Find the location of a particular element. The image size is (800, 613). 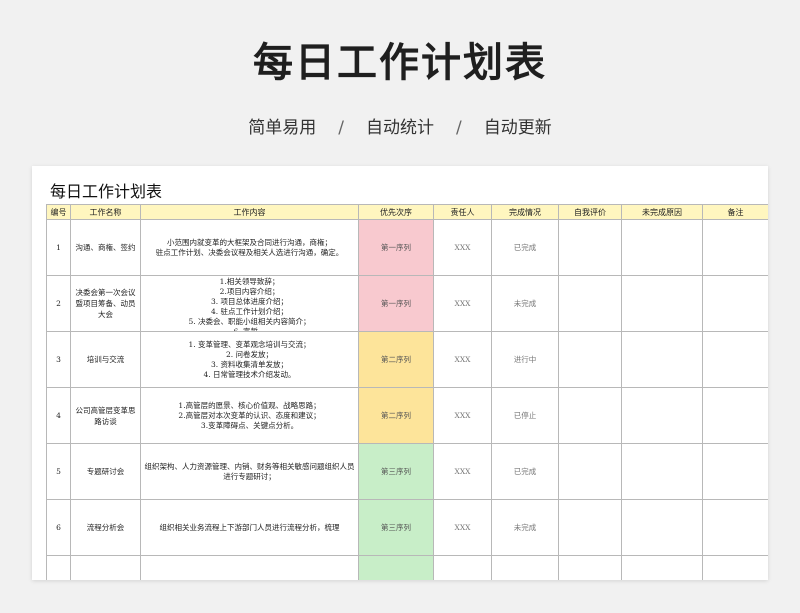

page-title: 每日工作计划表 is located at coordinates (400, 63).